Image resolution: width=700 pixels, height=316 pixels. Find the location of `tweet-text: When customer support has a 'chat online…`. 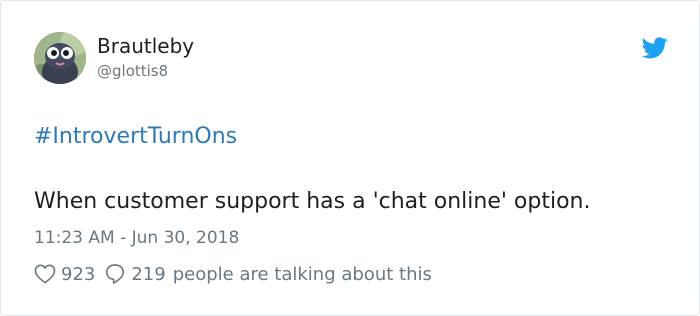

tweet-text: When customer support has a 'chat online… is located at coordinates (312, 201).